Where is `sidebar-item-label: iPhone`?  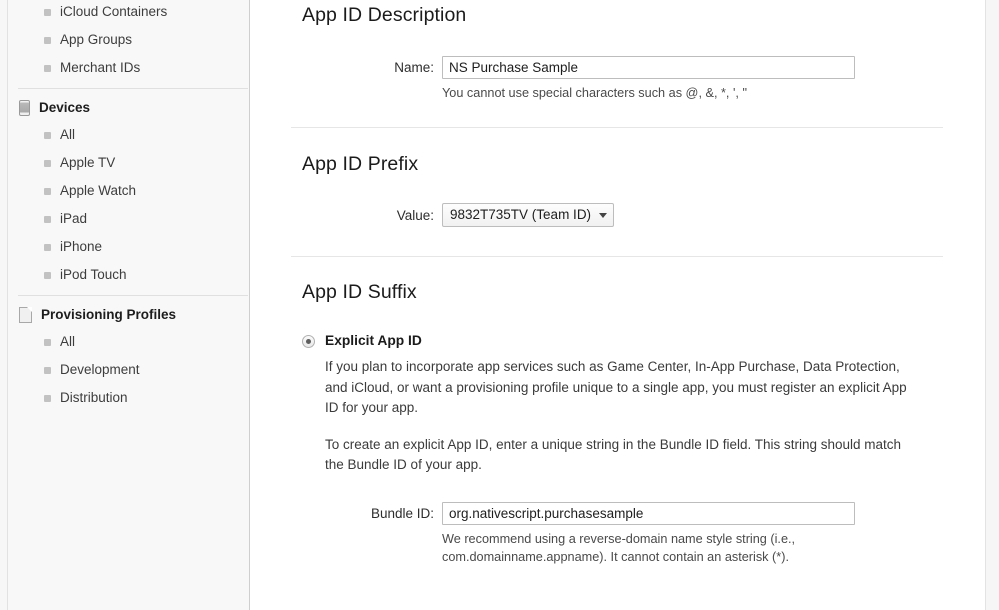 sidebar-item-label: iPhone is located at coordinates (81, 247).